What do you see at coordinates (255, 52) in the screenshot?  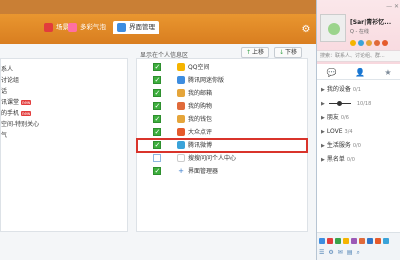 I see `move-up-button: ↑上移` at bounding box center [255, 52].